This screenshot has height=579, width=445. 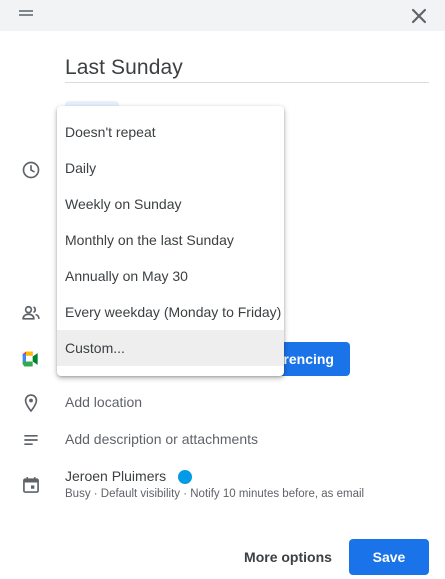 What do you see at coordinates (170, 168) in the screenshot?
I see `recurrence-option-daily: Daily` at bounding box center [170, 168].